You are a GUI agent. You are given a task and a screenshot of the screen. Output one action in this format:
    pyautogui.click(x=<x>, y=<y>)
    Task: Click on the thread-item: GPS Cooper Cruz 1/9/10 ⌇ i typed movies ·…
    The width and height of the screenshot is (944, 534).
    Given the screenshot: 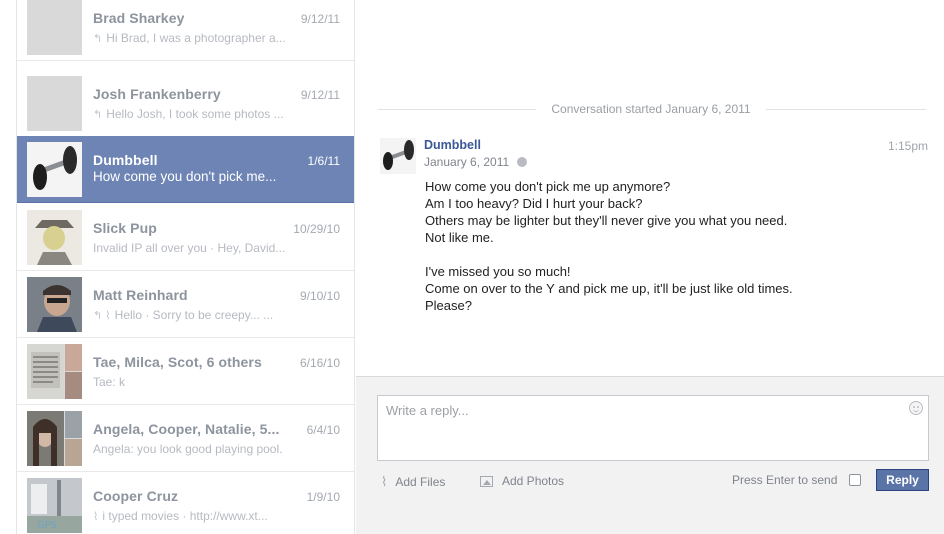 What is the action you would take?
    pyautogui.click(x=185, y=503)
    